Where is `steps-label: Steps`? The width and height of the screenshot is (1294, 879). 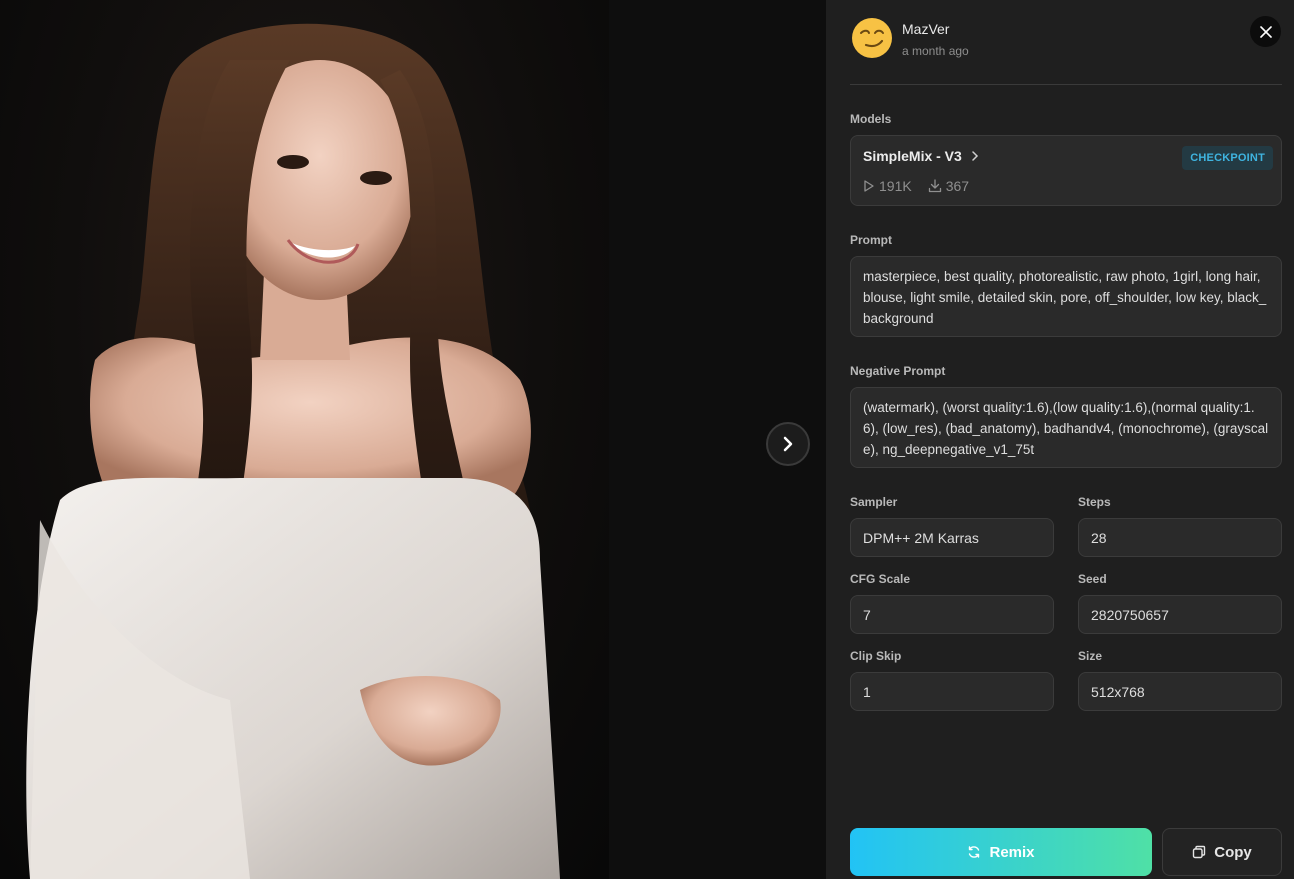 steps-label: Steps is located at coordinates (1094, 502).